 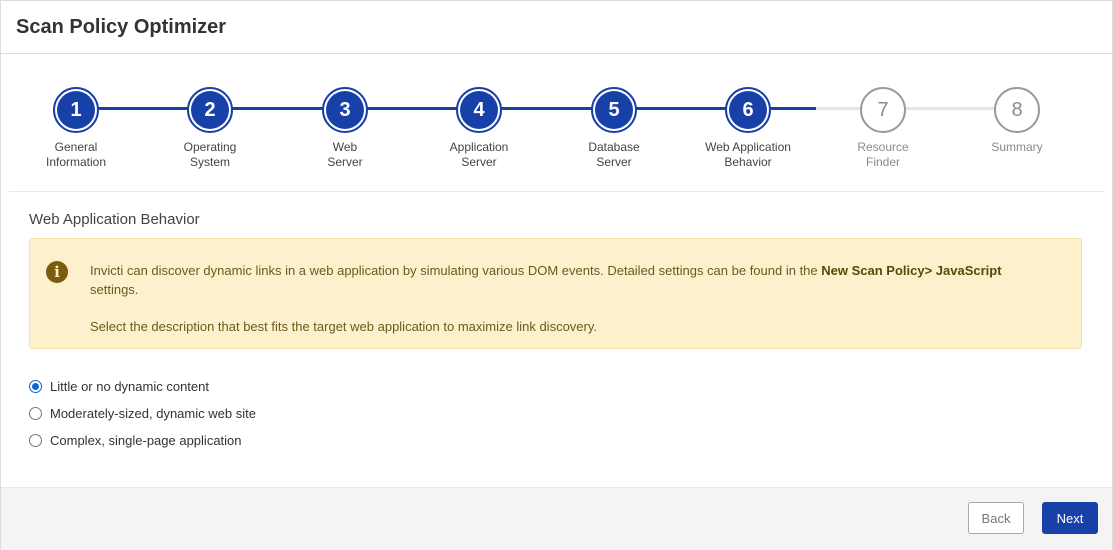 I want to click on step-label: Application Server, so click(x=479, y=154).